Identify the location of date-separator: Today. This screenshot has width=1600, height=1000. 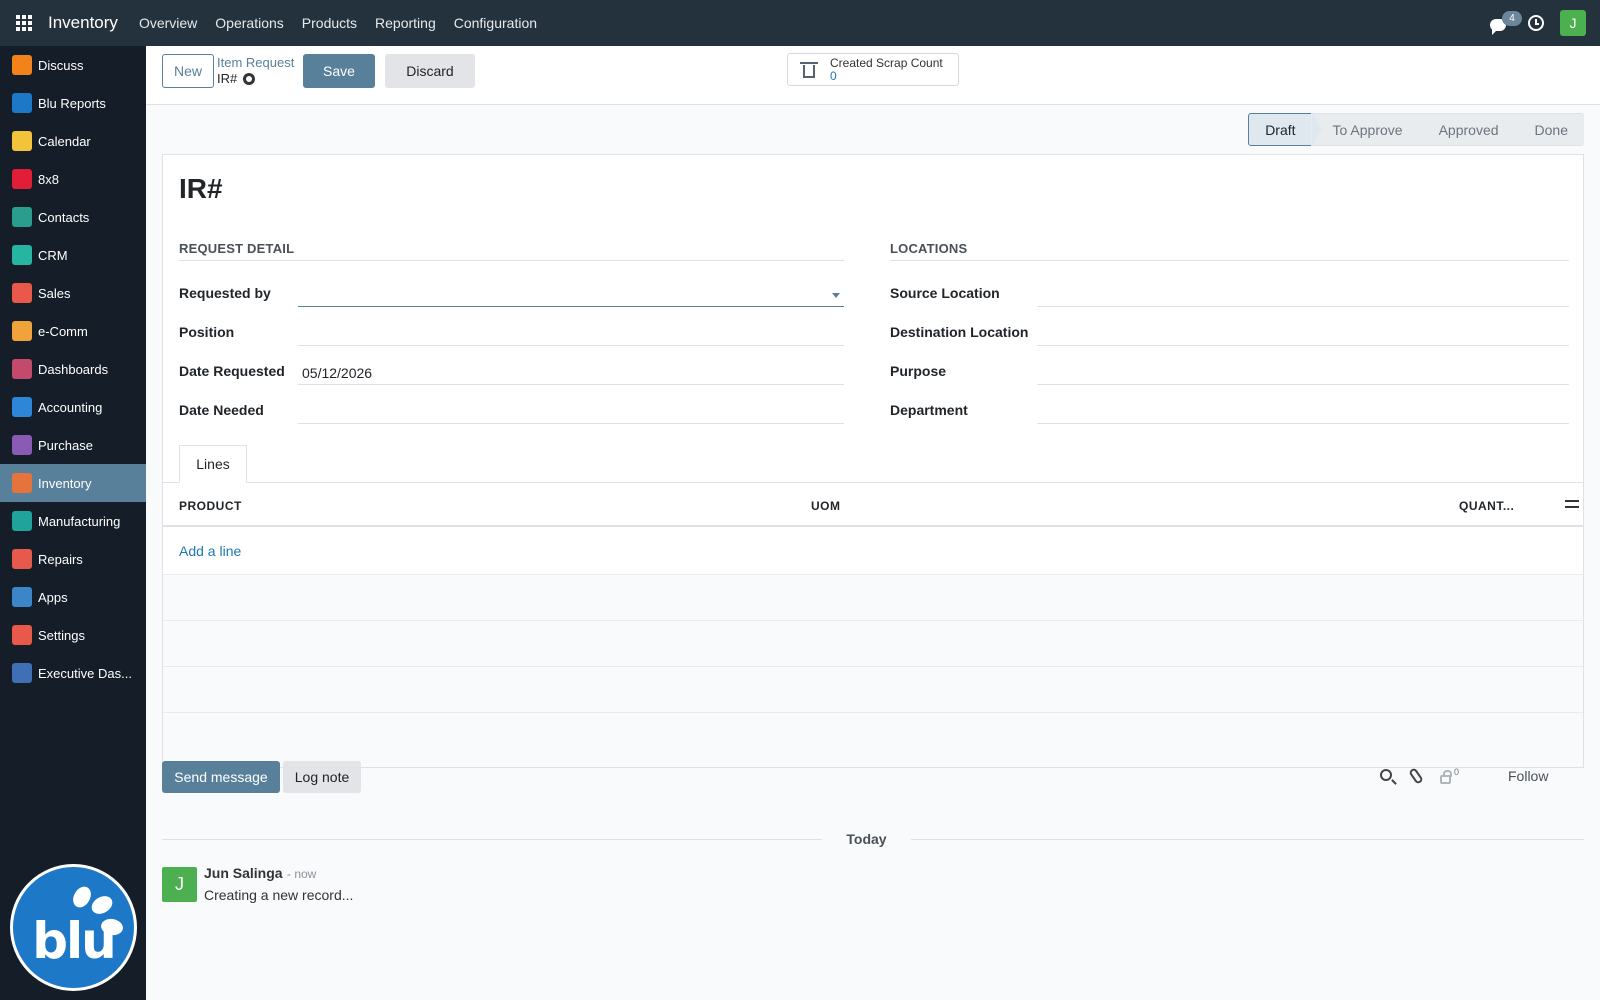
(866, 839).